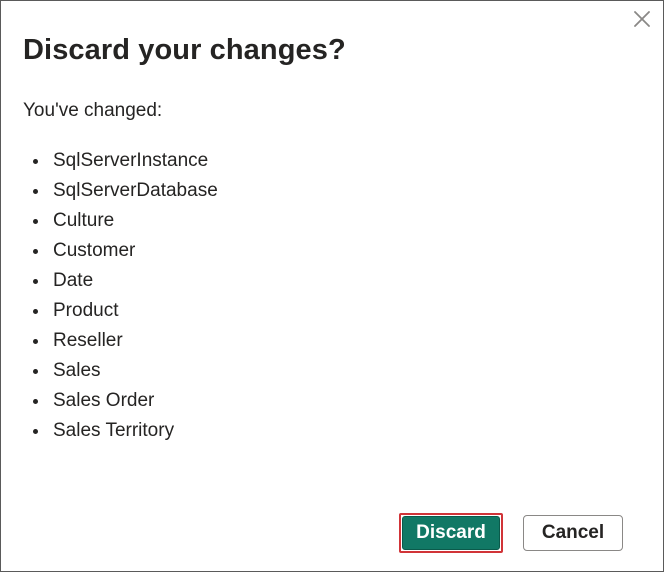 This screenshot has width=664, height=572. What do you see at coordinates (120, 283) in the screenshot?
I see `list-item: Date` at bounding box center [120, 283].